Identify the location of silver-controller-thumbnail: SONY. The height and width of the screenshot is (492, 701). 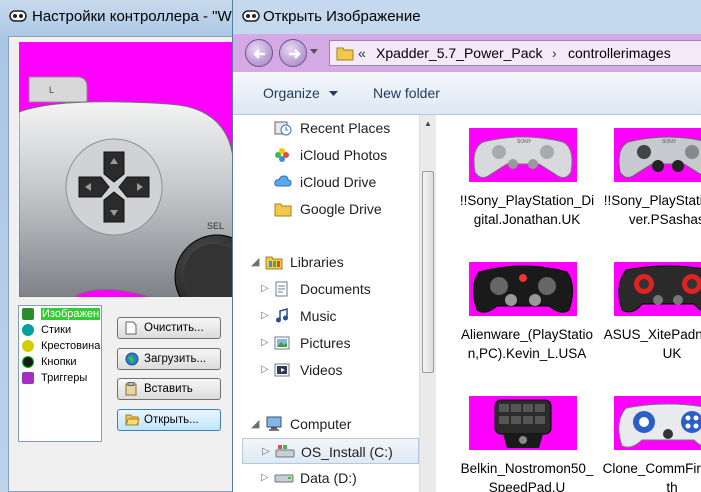
(659, 157).